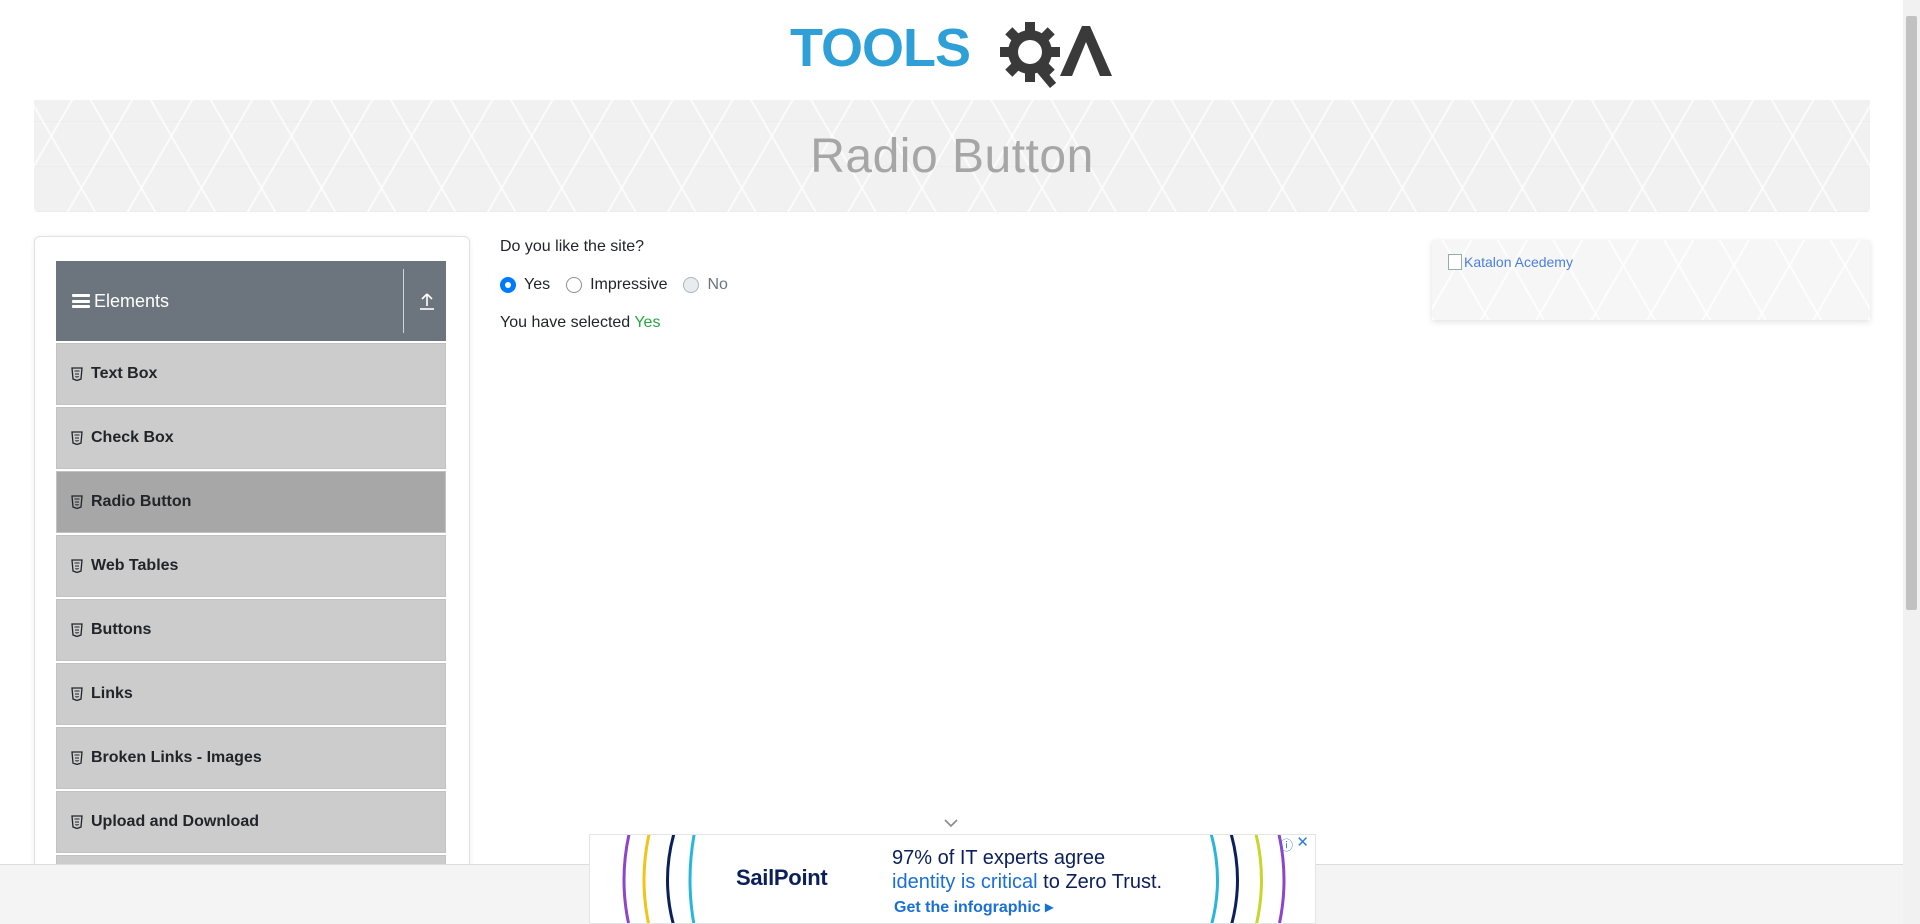 This screenshot has height=924, width=1920. Describe the element at coordinates (965, 882) in the screenshot. I see `ad-emphasis: identity is critical` at that location.